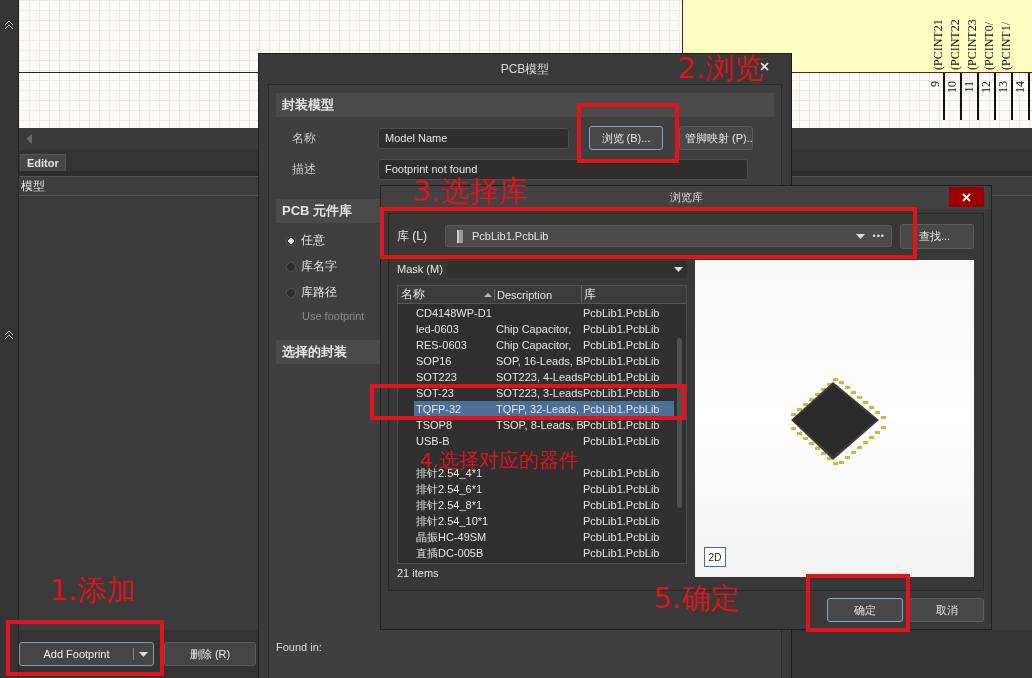 This screenshot has height=678, width=1032. What do you see at coordinates (434, 425) in the screenshot?
I see `table-cell: TSOP8` at bounding box center [434, 425].